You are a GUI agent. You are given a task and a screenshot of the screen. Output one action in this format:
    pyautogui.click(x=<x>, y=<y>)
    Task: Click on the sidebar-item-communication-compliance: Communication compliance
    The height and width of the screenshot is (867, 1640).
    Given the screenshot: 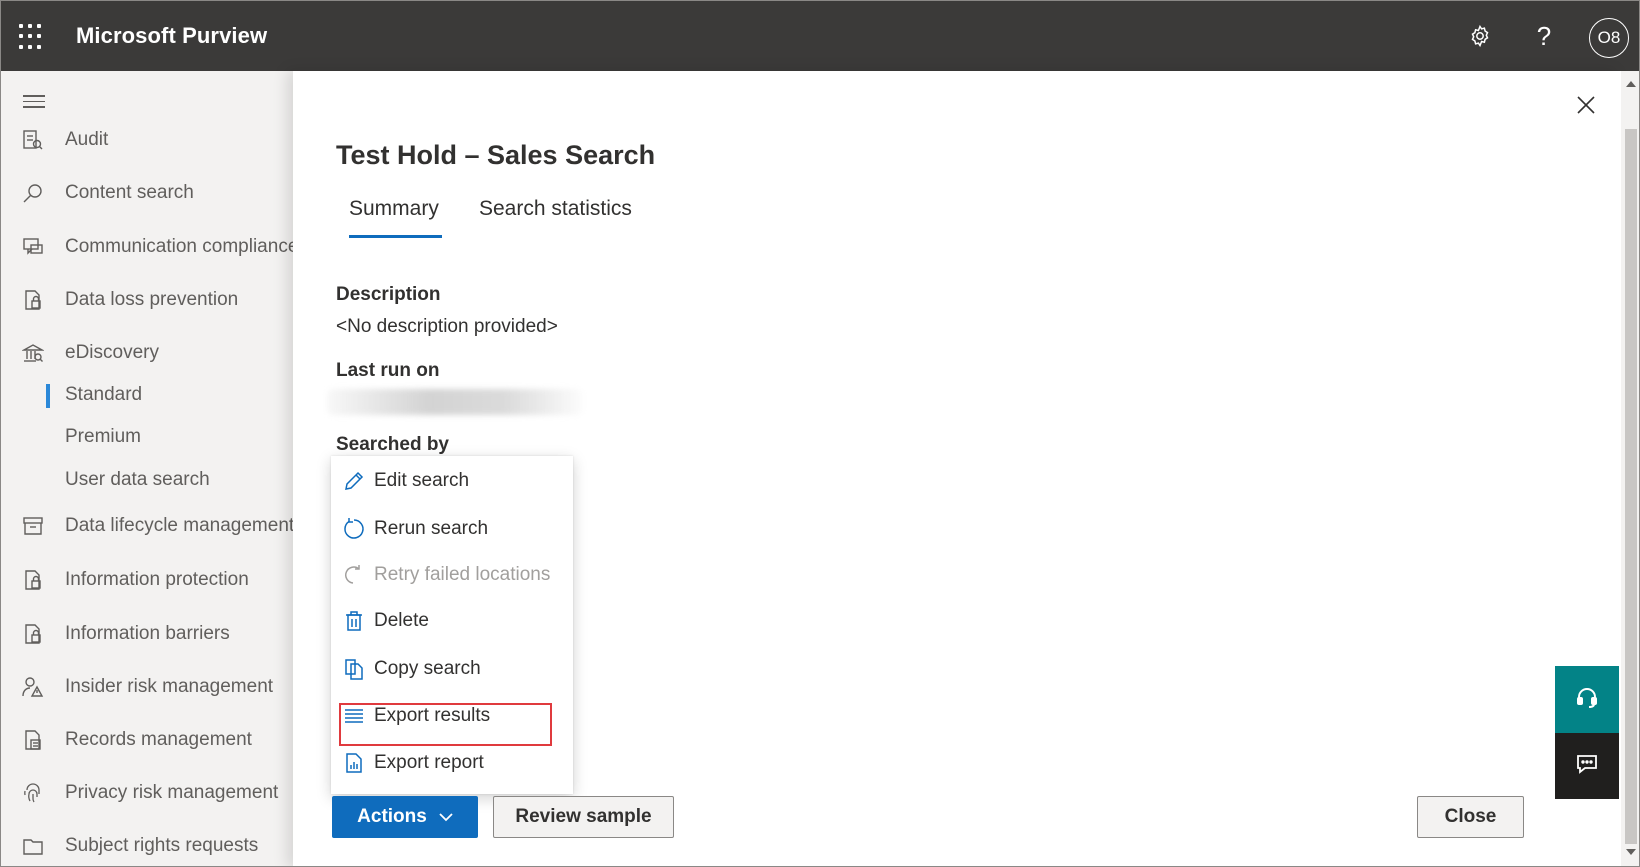 What is the action you would take?
    pyautogui.click(x=151, y=247)
    